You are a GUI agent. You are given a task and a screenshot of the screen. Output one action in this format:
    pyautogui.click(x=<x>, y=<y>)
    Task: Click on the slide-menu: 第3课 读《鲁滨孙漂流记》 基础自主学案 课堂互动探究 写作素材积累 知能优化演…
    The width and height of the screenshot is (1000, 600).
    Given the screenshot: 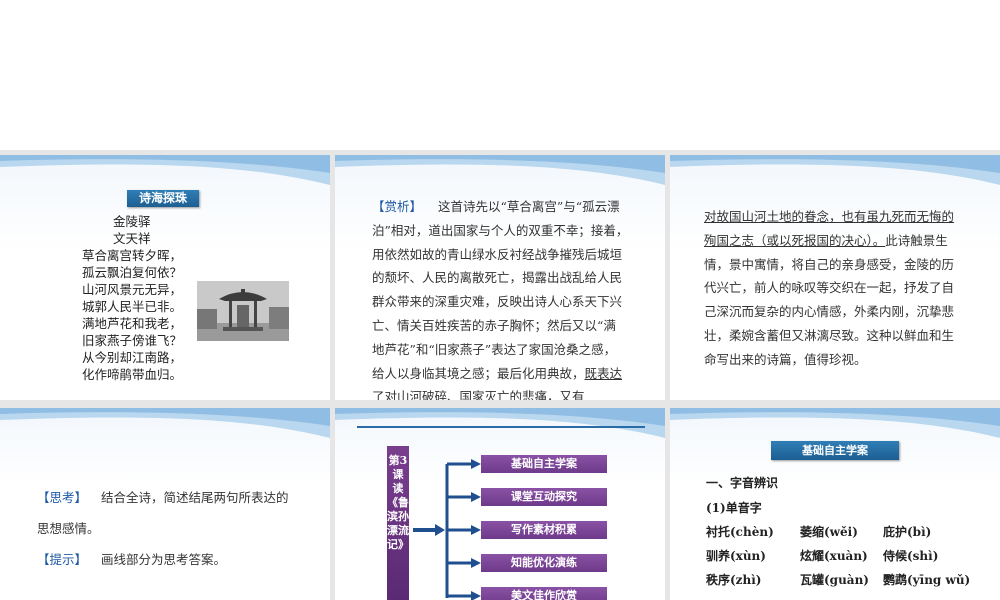 What is the action you would take?
    pyautogui.click(x=500, y=504)
    